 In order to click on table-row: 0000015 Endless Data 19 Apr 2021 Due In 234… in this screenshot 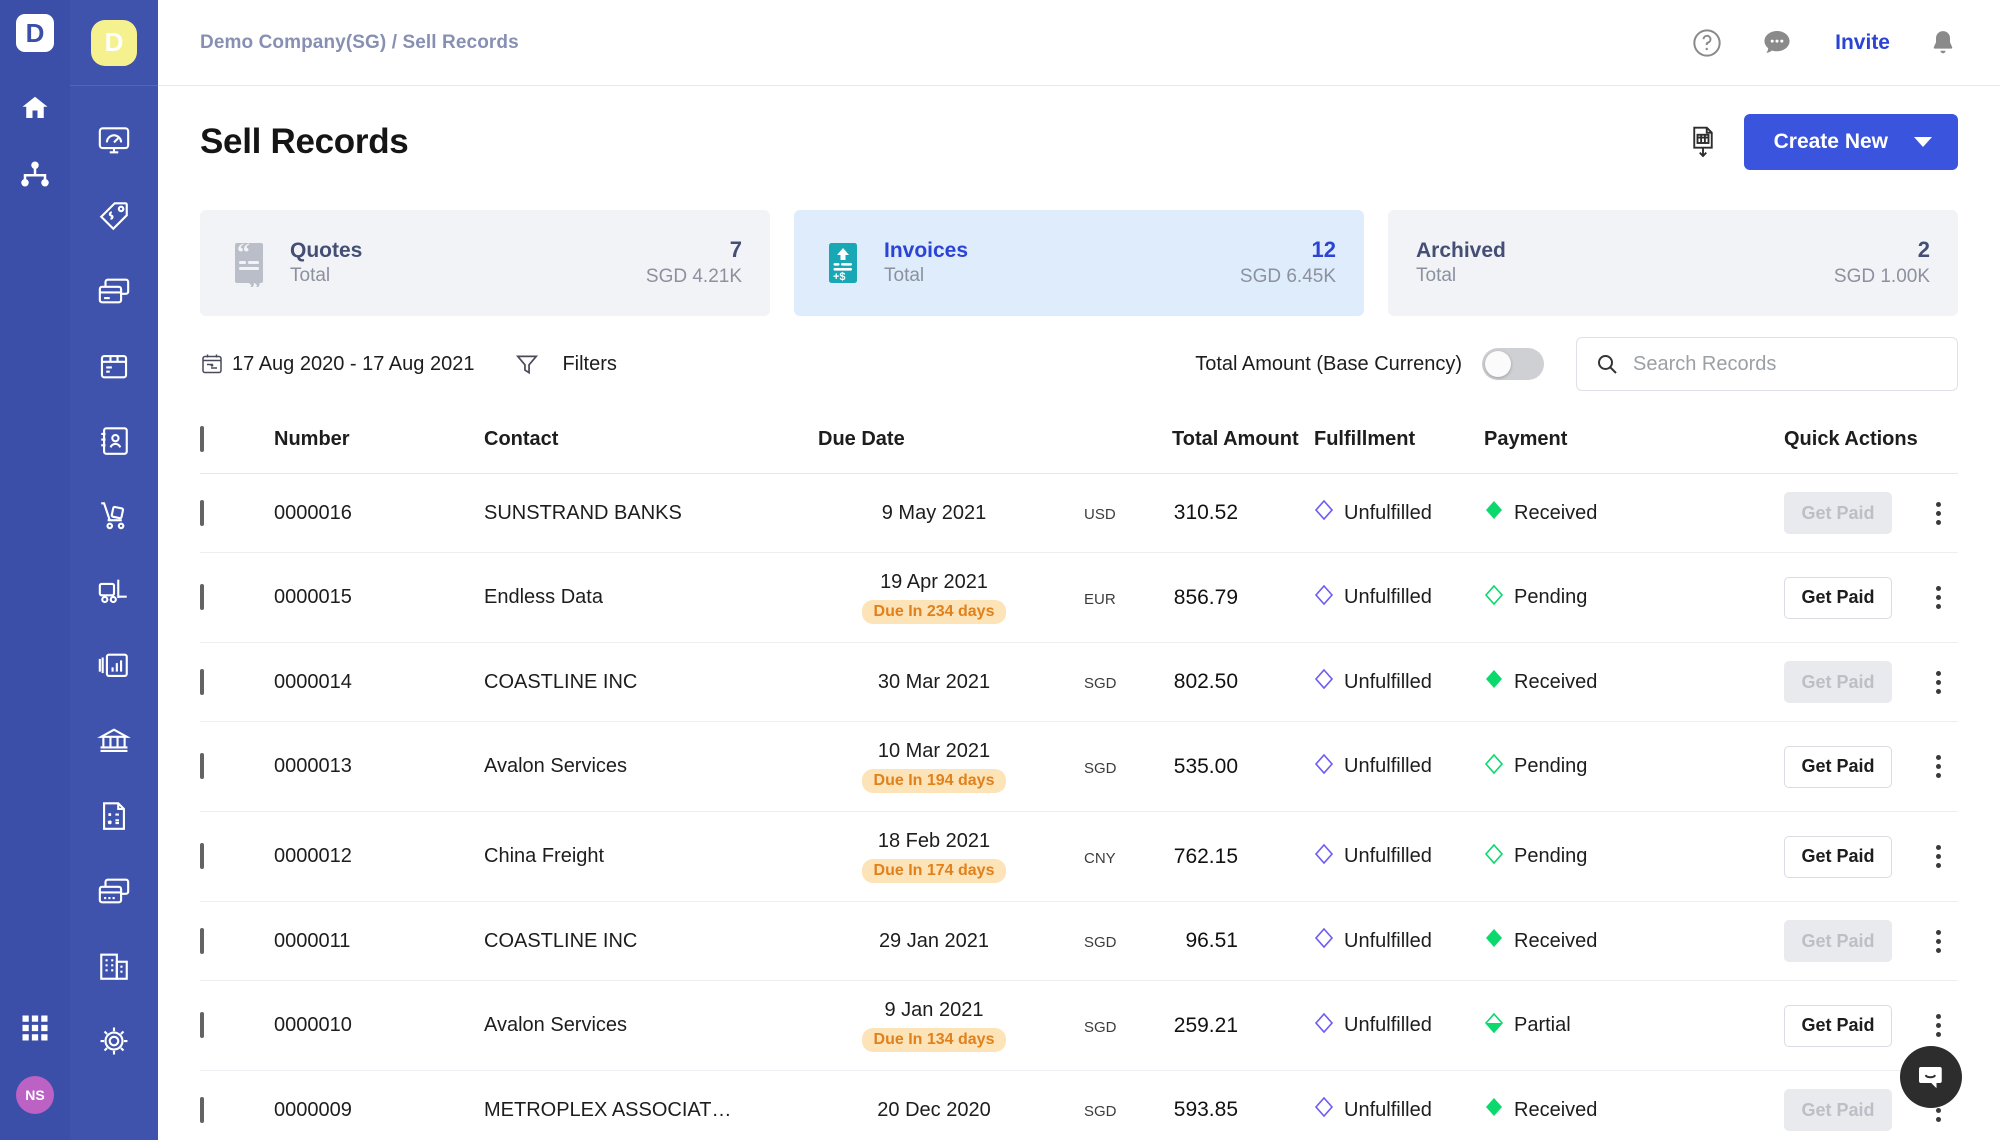, I will do `click(1079, 597)`.